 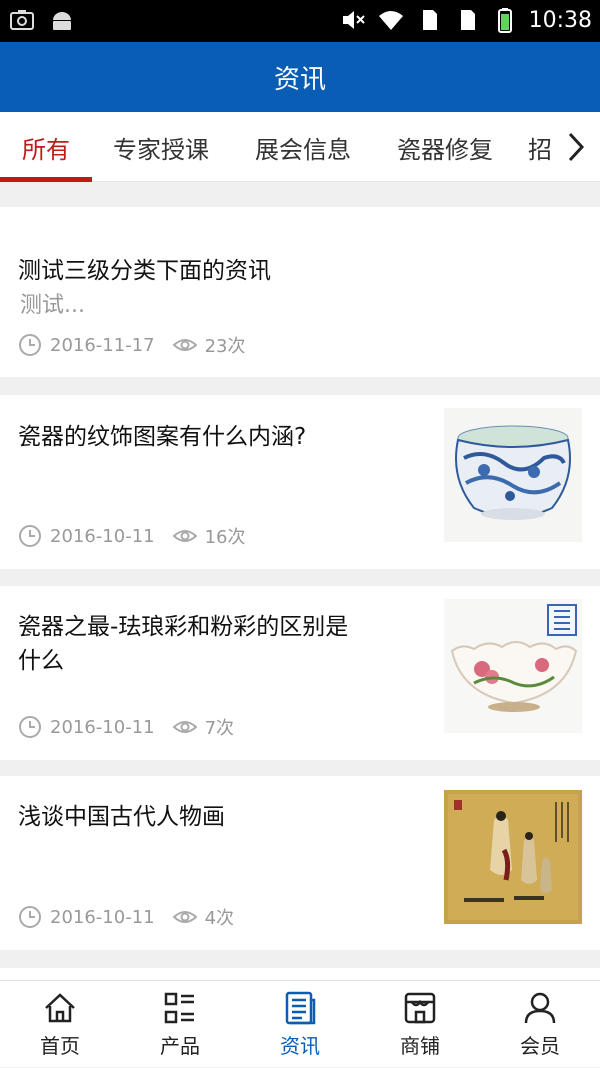 I want to click on article-views: 16次, so click(x=209, y=536).